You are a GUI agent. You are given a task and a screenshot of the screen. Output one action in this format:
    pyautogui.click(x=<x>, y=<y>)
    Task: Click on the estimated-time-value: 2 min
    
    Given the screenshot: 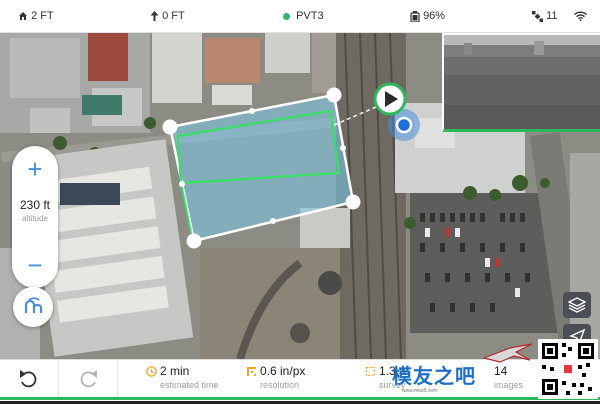 What is the action you would take?
    pyautogui.click(x=175, y=371)
    